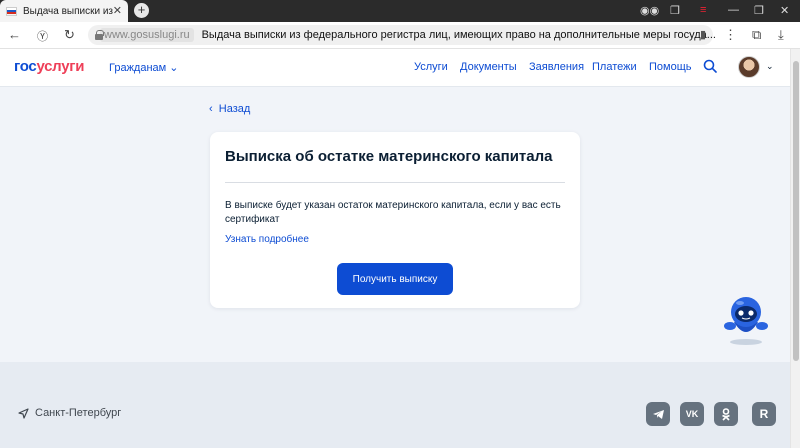 The height and width of the screenshot is (448, 800). What do you see at coordinates (395, 279) in the screenshot?
I see `get-statement-button: Получить выписку` at bounding box center [395, 279].